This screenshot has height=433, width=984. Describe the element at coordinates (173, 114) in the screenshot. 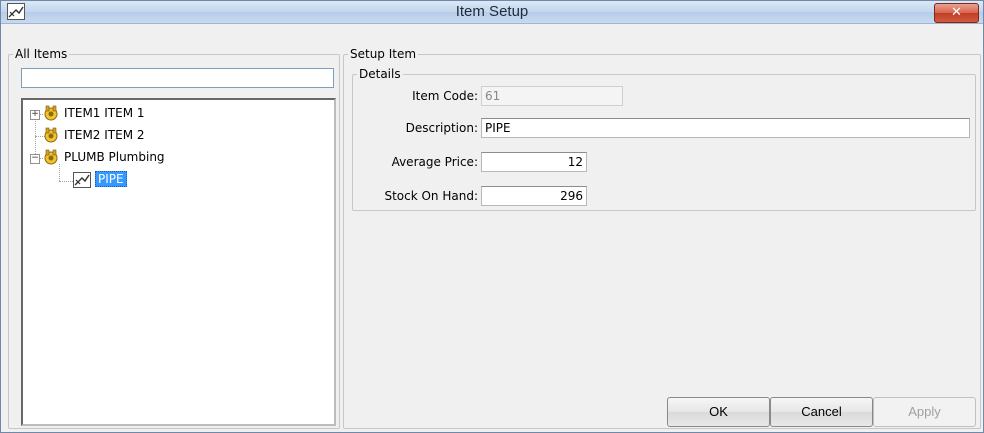

I see `tree-node-item1: + ITEM1 ITEM 1` at that location.